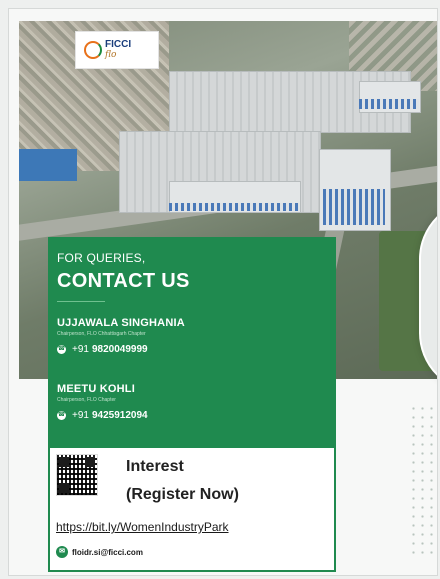  I want to click on contact-role: Chairperson, FLO Chhattisgarh Chapter, so click(101, 334).